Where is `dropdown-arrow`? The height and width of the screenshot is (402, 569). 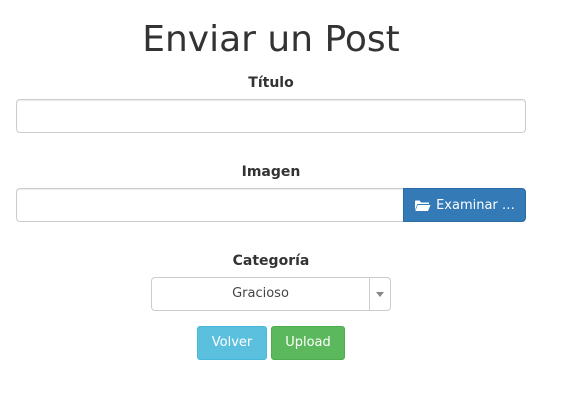 dropdown-arrow is located at coordinates (379, 294).